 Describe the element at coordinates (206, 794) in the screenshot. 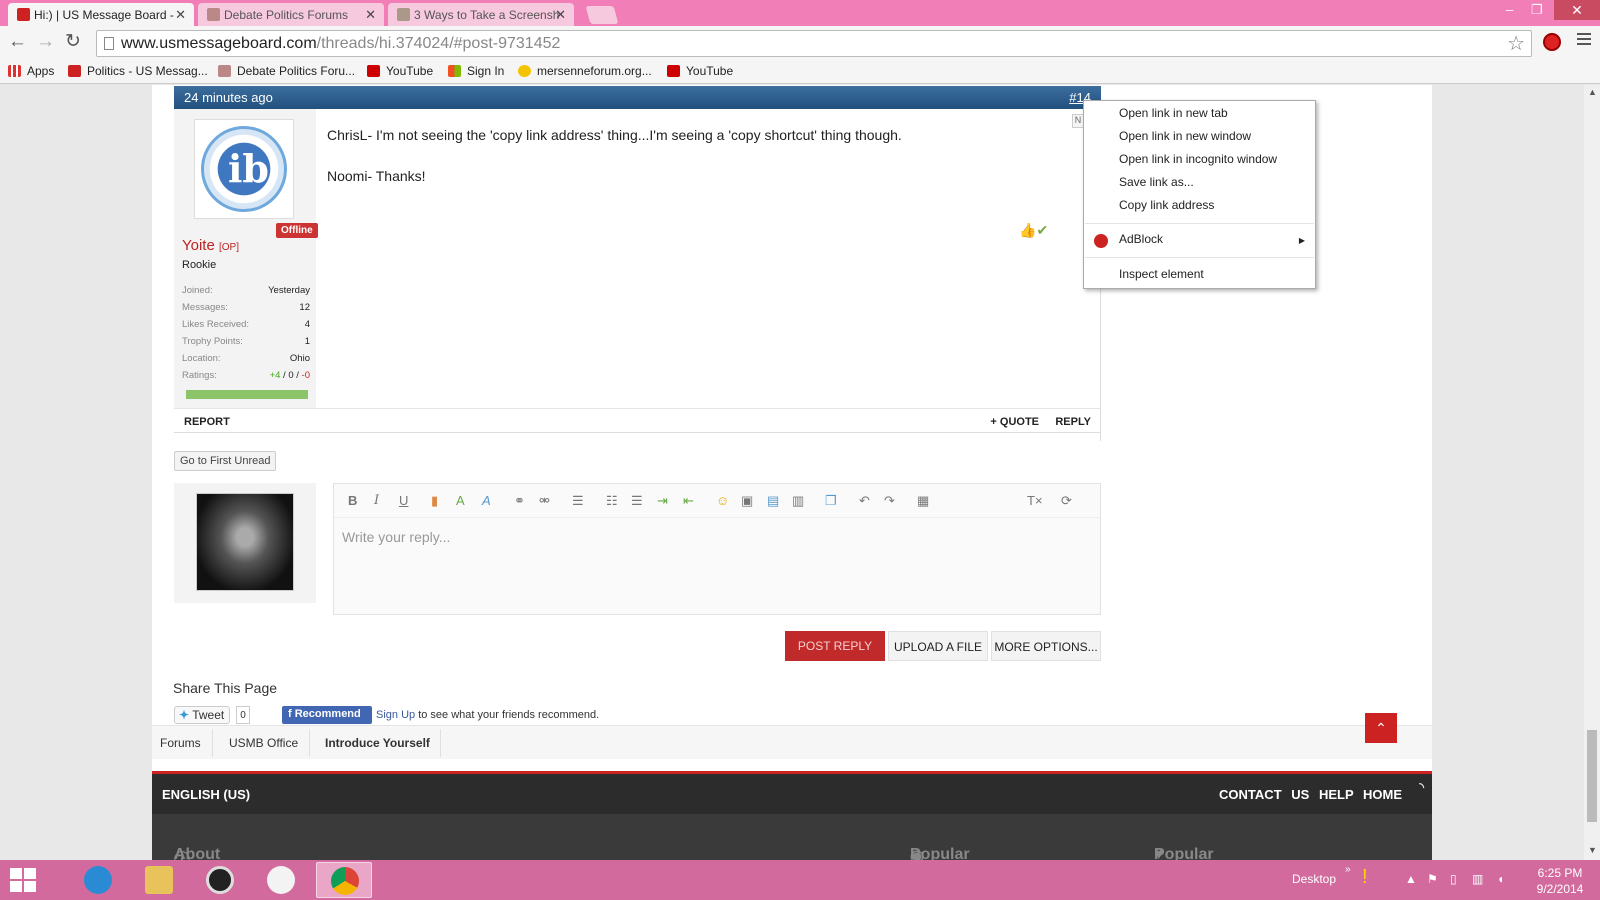

I see `language-selector: ENGLISH (US)` at that location.